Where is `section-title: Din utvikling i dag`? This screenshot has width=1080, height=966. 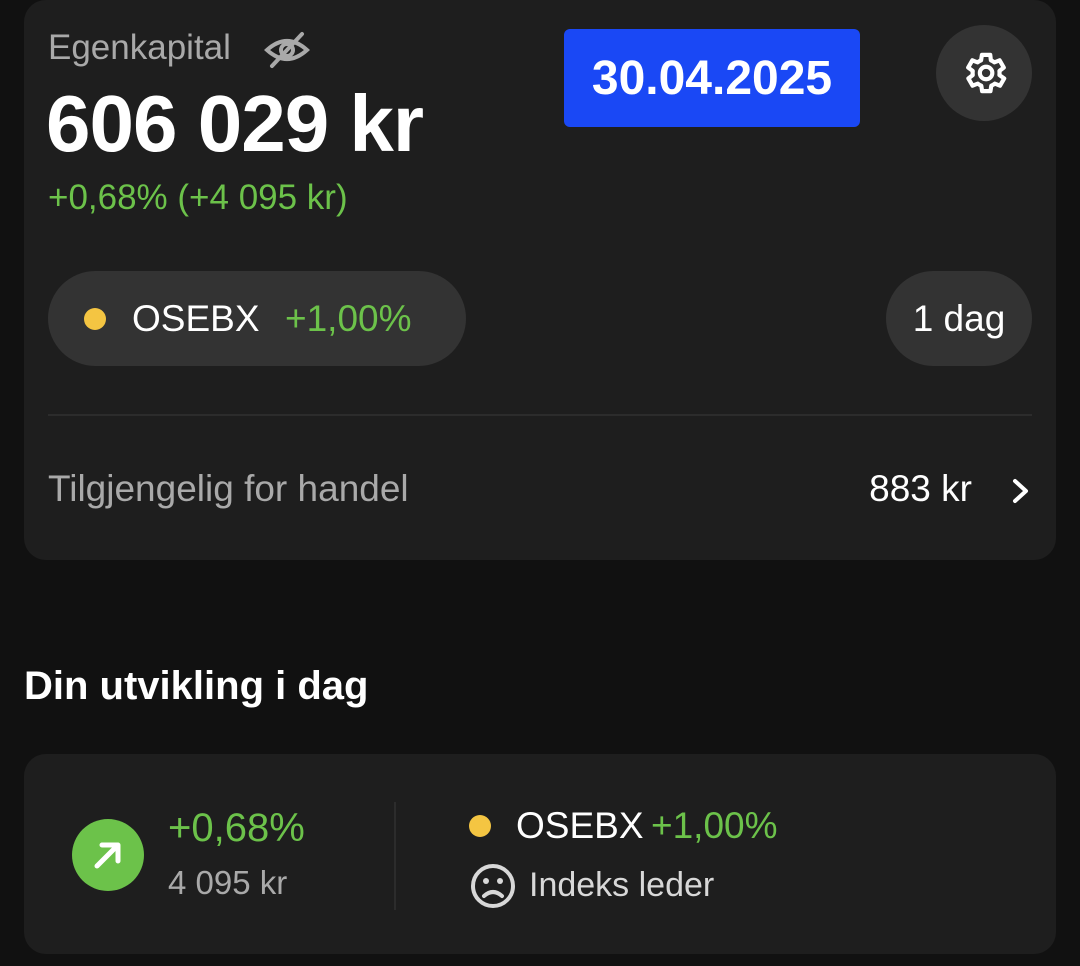 section-title: Din utvikling i dag is located at coordinates (196, 686).